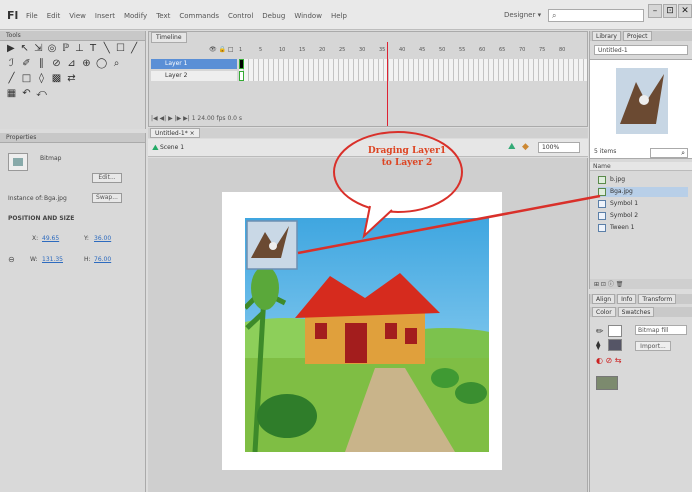  I want to click on drag-indicator-line, so click(449, 224).